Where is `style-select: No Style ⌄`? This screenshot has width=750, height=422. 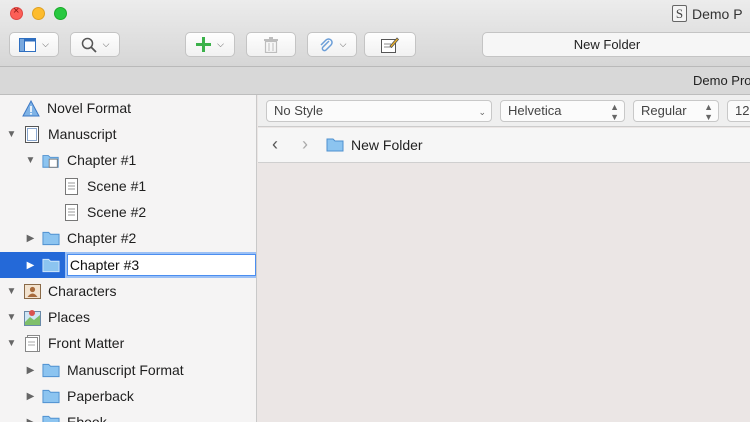 style-select: No Style ⌄ is located at coordinates (379, 111).